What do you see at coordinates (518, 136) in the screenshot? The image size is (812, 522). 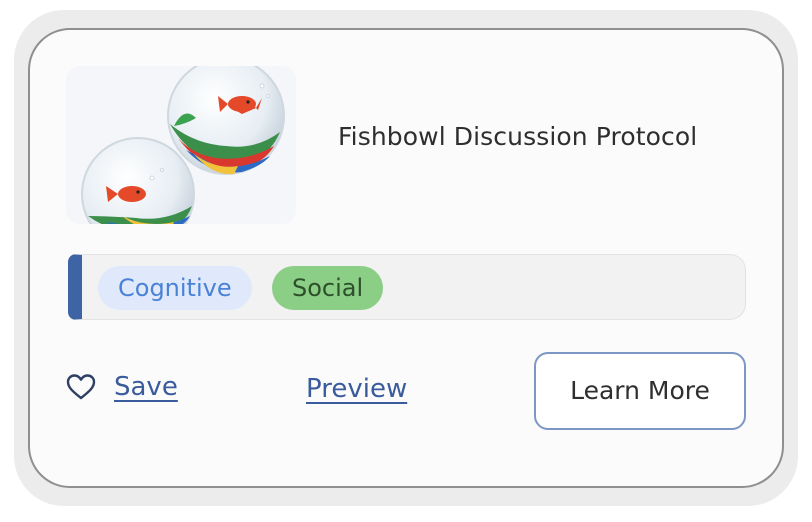 I see `card-title: Fishbowl Discussion Protocol` at bounding box center [518, 136].